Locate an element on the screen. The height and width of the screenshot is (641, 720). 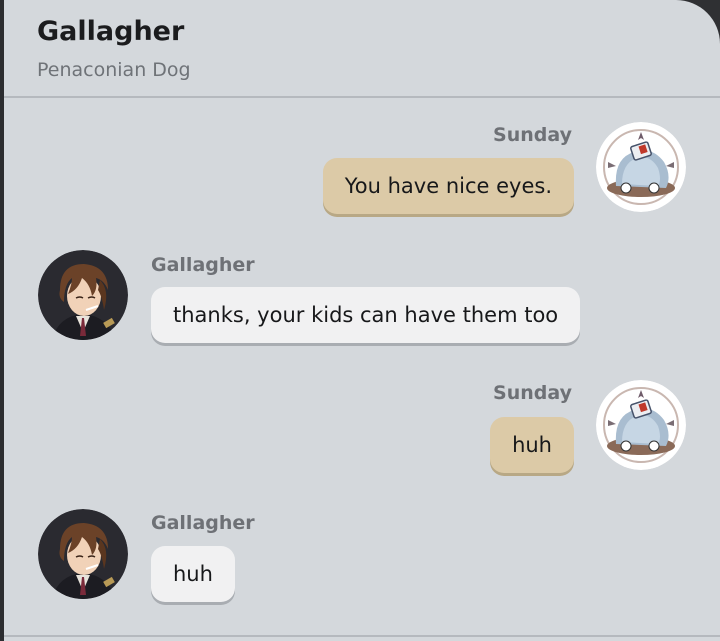
chat-title: Gallagher is located at coordinates (111, 31).